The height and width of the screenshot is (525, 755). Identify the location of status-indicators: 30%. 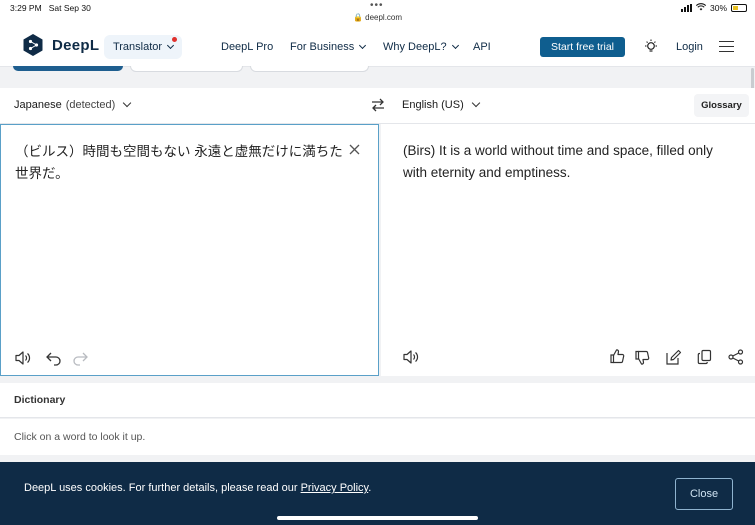
(713, 8).